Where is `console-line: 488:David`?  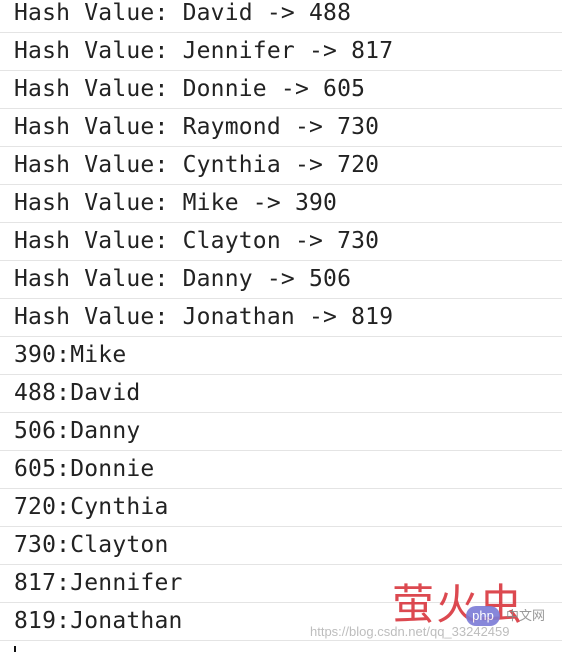
console-line: 488:David is located at coordinates (281, 394).